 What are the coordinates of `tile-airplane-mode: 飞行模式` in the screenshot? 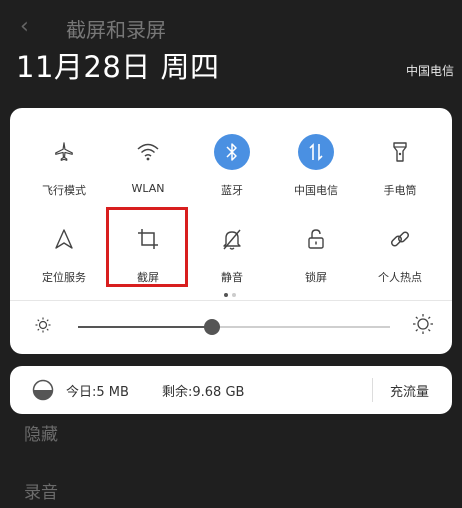 It's located at (64, 165).